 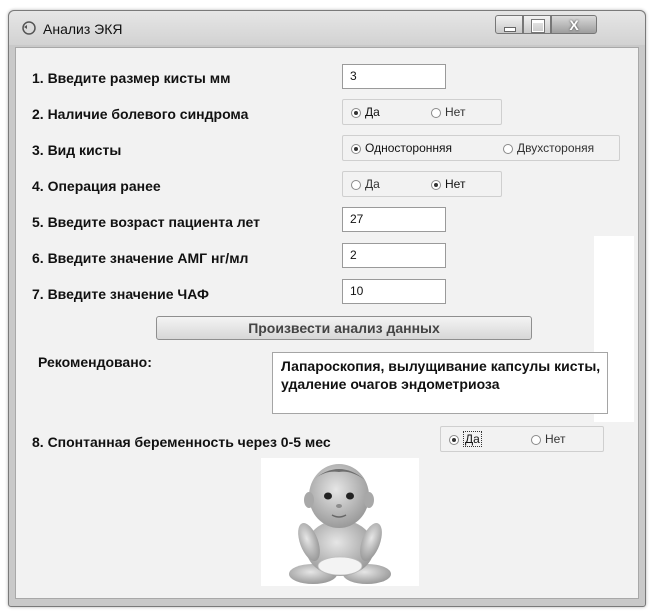 What do you see at coordinates (509, 24) in the screenshot?
I see `minimize-button` at bounding box center [509, 24].